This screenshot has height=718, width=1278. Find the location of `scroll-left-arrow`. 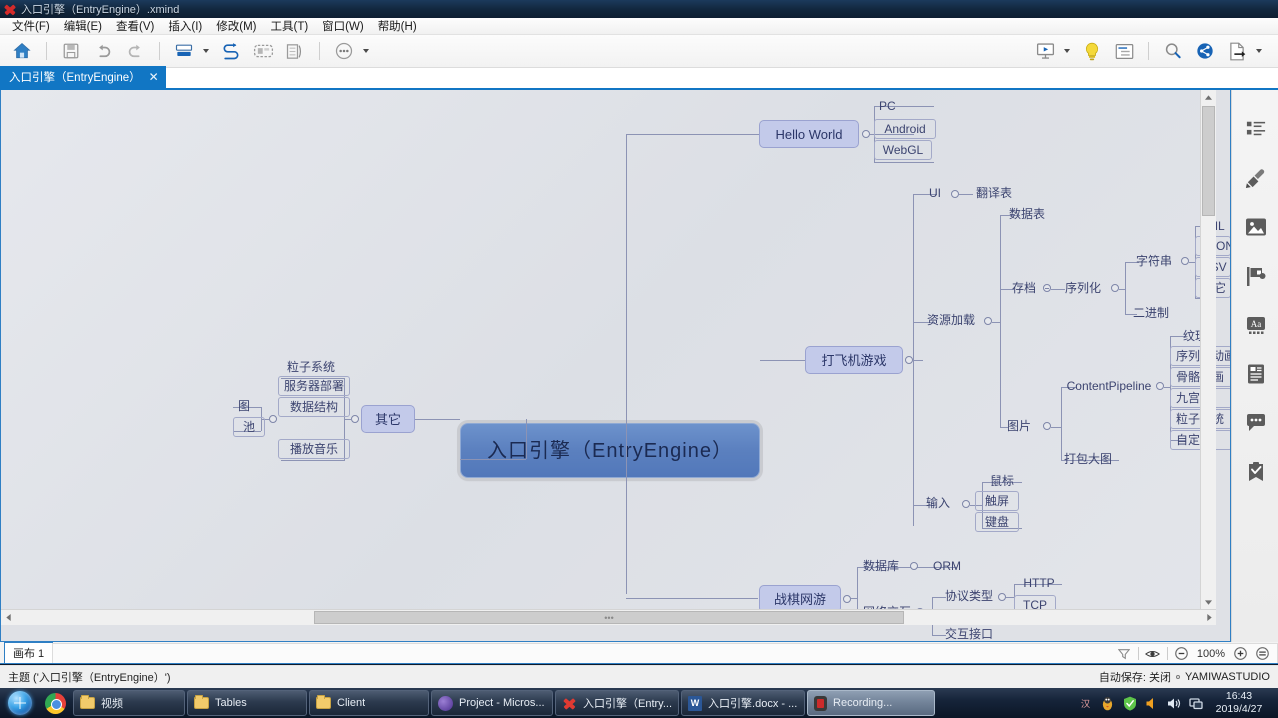

scroll-left-arrow is located at coordinates (8, 617).